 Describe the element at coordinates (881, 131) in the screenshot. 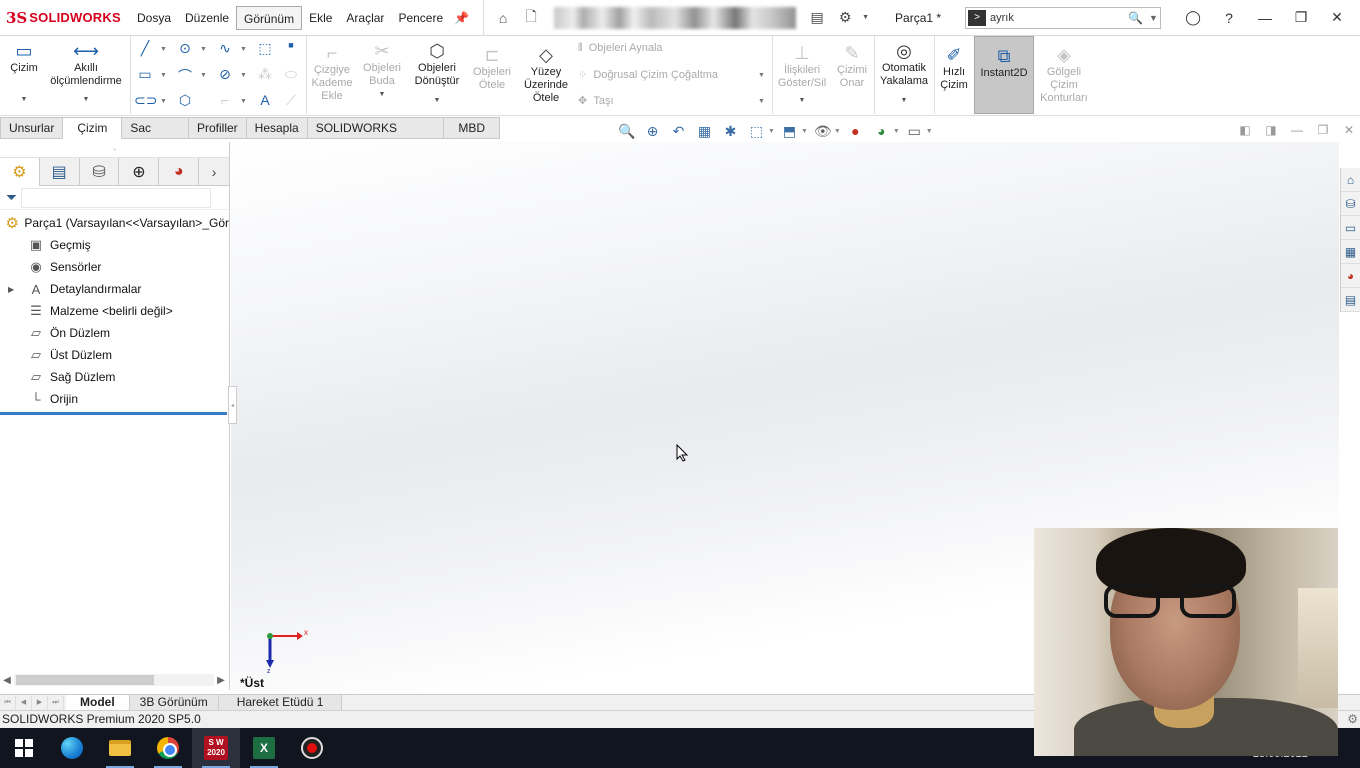

I see `apply-scene-icon: ◕` at that location.